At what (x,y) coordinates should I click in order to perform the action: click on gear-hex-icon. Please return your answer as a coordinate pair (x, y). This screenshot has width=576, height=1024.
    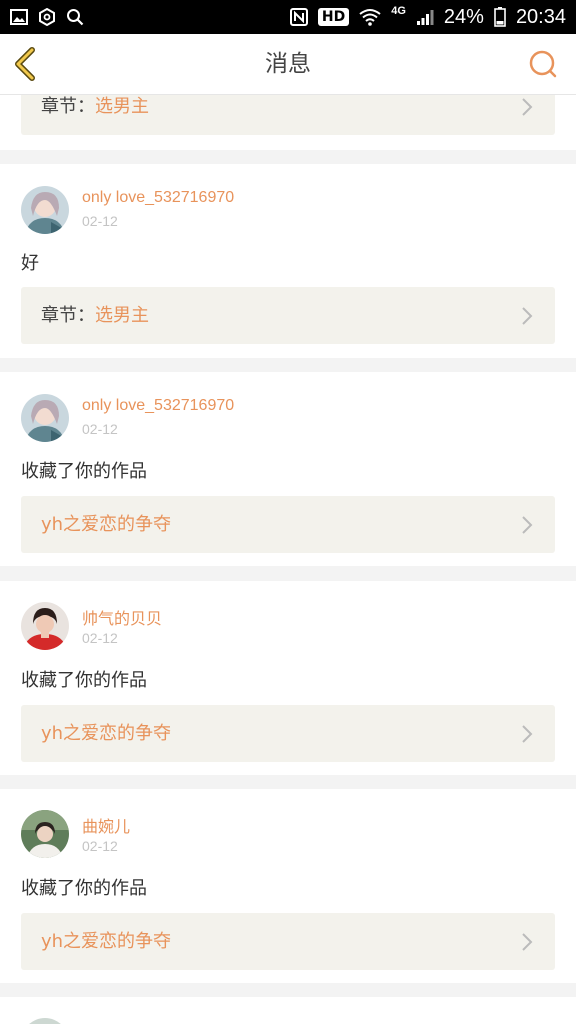
    Looking at the image, I should click on (47, 17).